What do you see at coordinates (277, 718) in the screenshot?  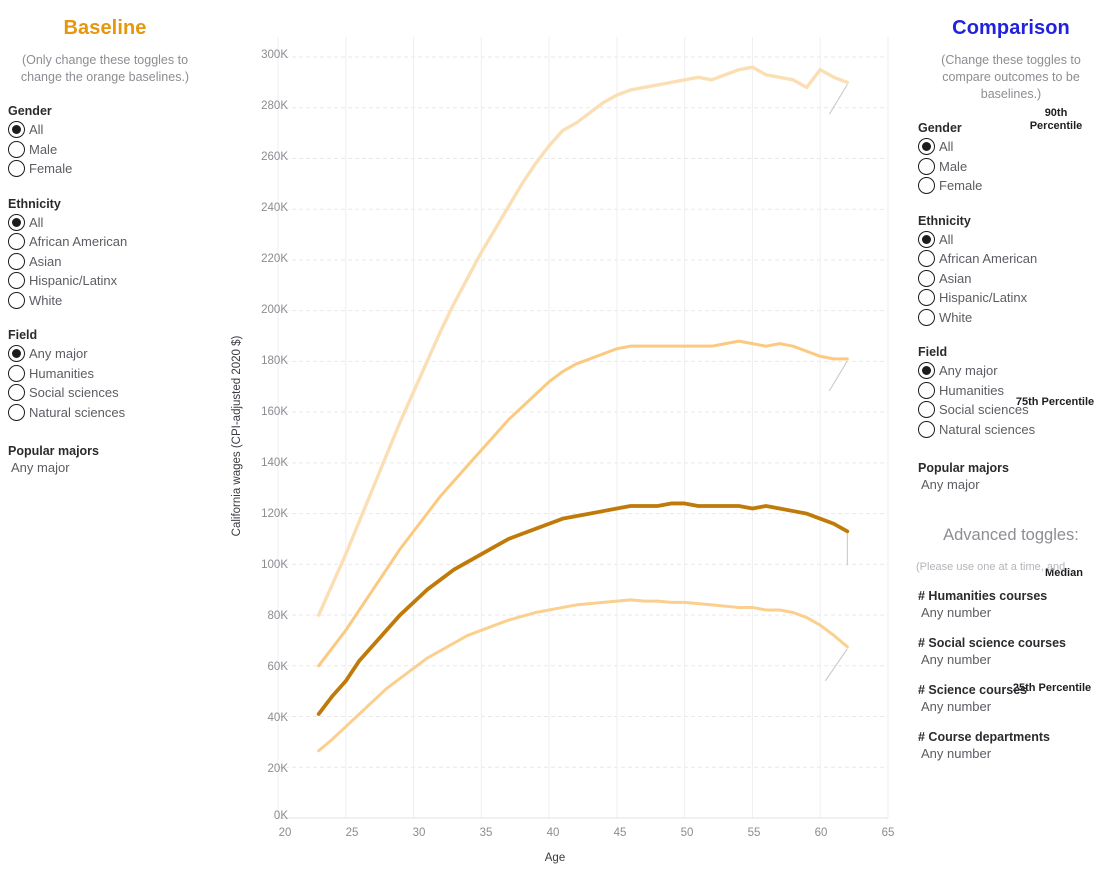 I see `y-tick-40k: 40K` at bounding box center [277, 718].